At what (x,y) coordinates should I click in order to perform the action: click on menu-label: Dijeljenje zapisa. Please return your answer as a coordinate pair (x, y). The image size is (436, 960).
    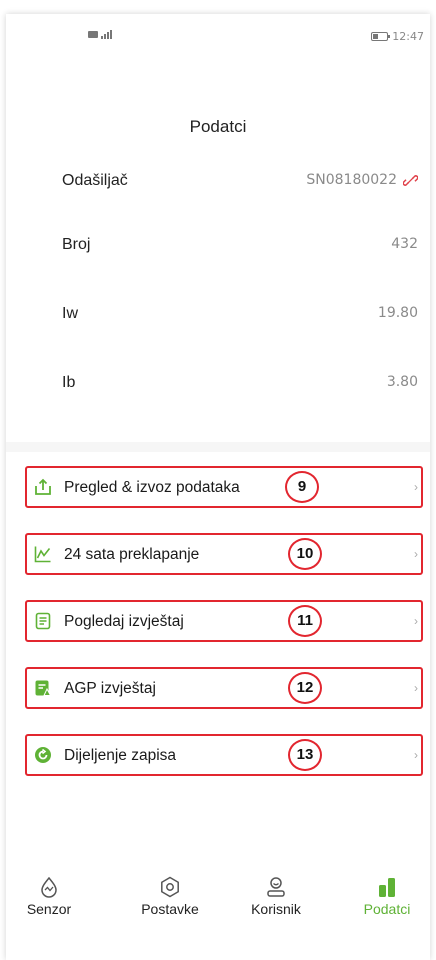
    Looking at the image, I should click on (120, 755).